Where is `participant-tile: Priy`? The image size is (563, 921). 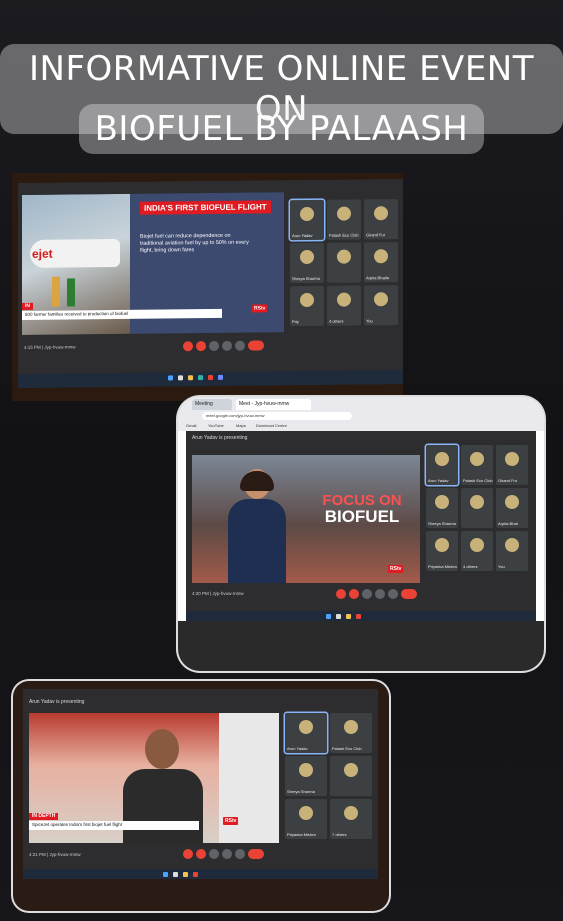
participant-tile: Priy is located at coordinates (307, 306).